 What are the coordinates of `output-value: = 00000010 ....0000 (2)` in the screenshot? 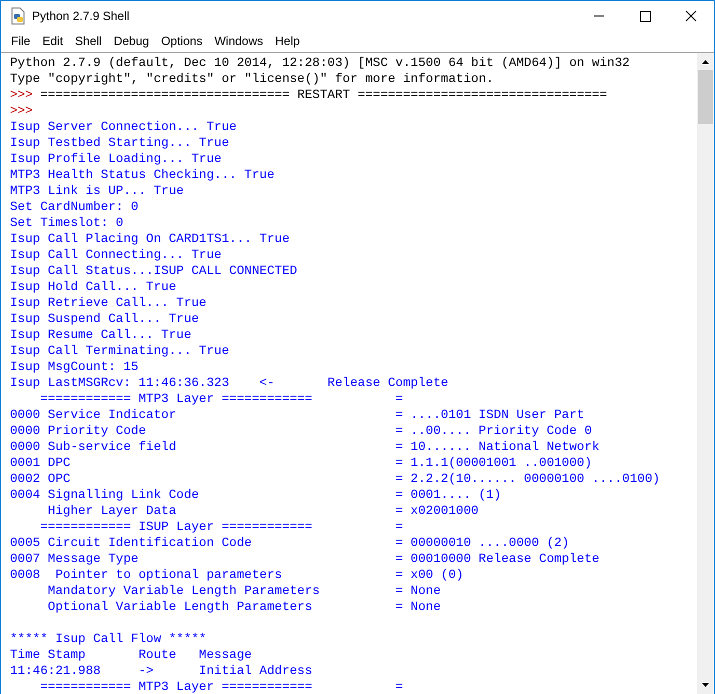 It's located at (482, 543).